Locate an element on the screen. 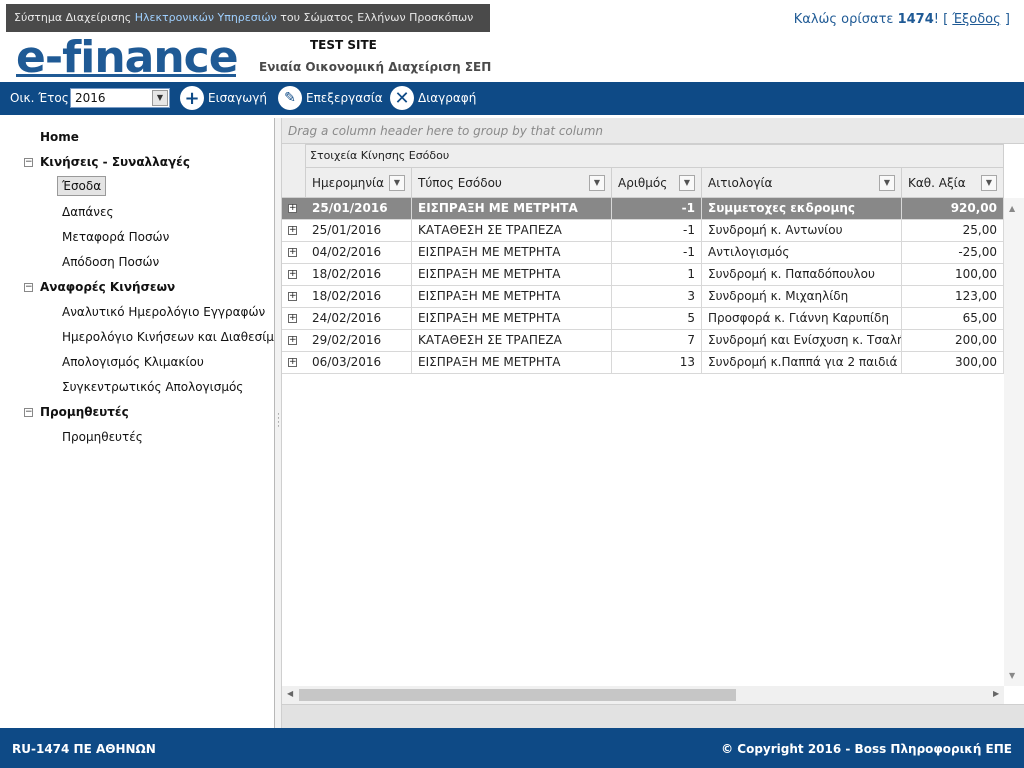  table-cell-num: 1 is located at coordinates (657, 275).